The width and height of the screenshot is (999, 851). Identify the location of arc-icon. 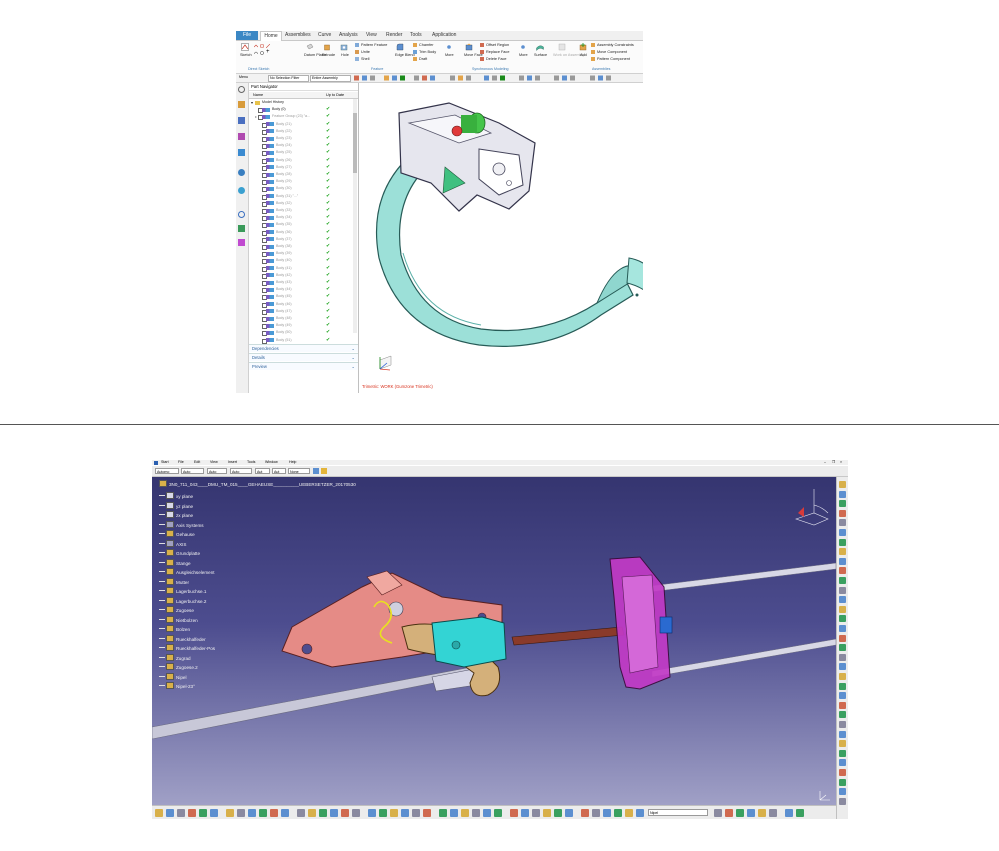
(256, 53).